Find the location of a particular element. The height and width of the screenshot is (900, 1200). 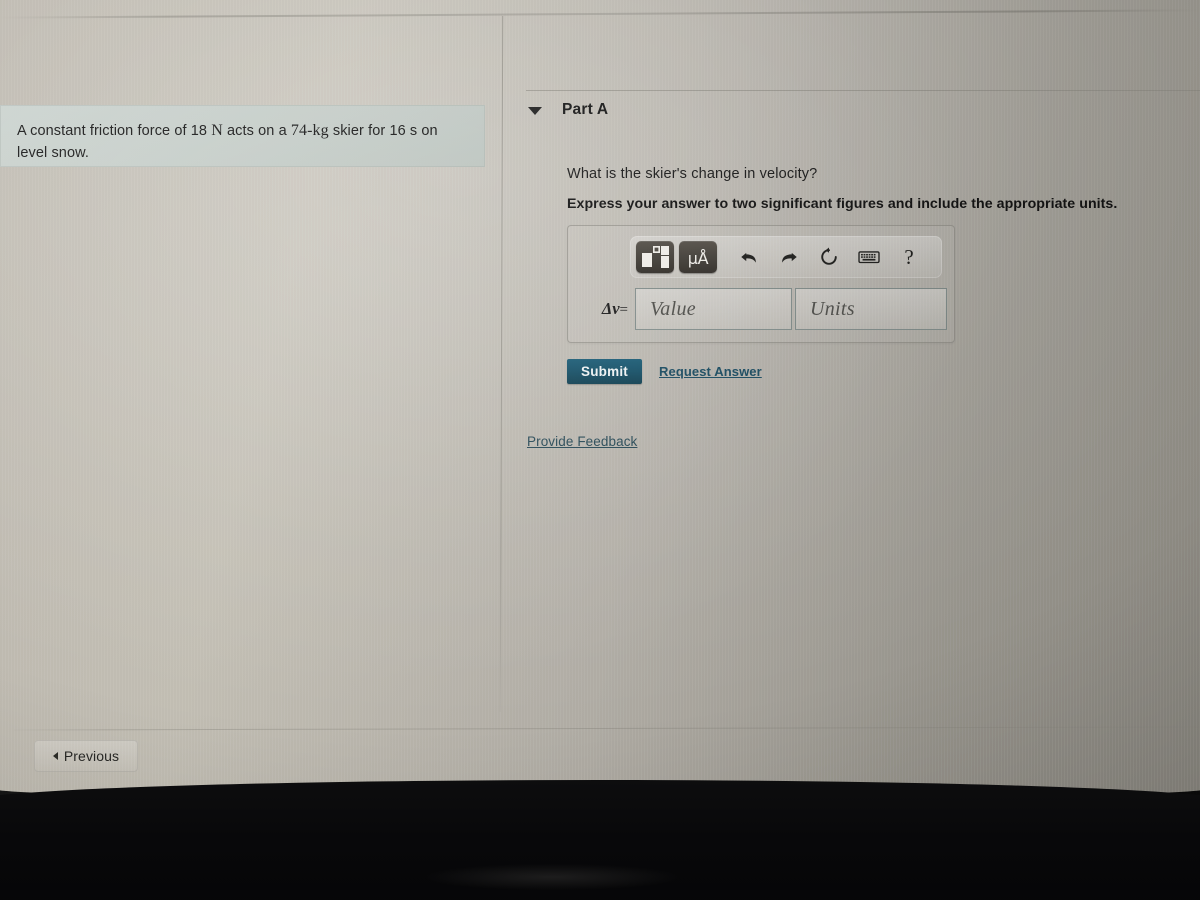

redo-button is located at coordinates (789, 257).